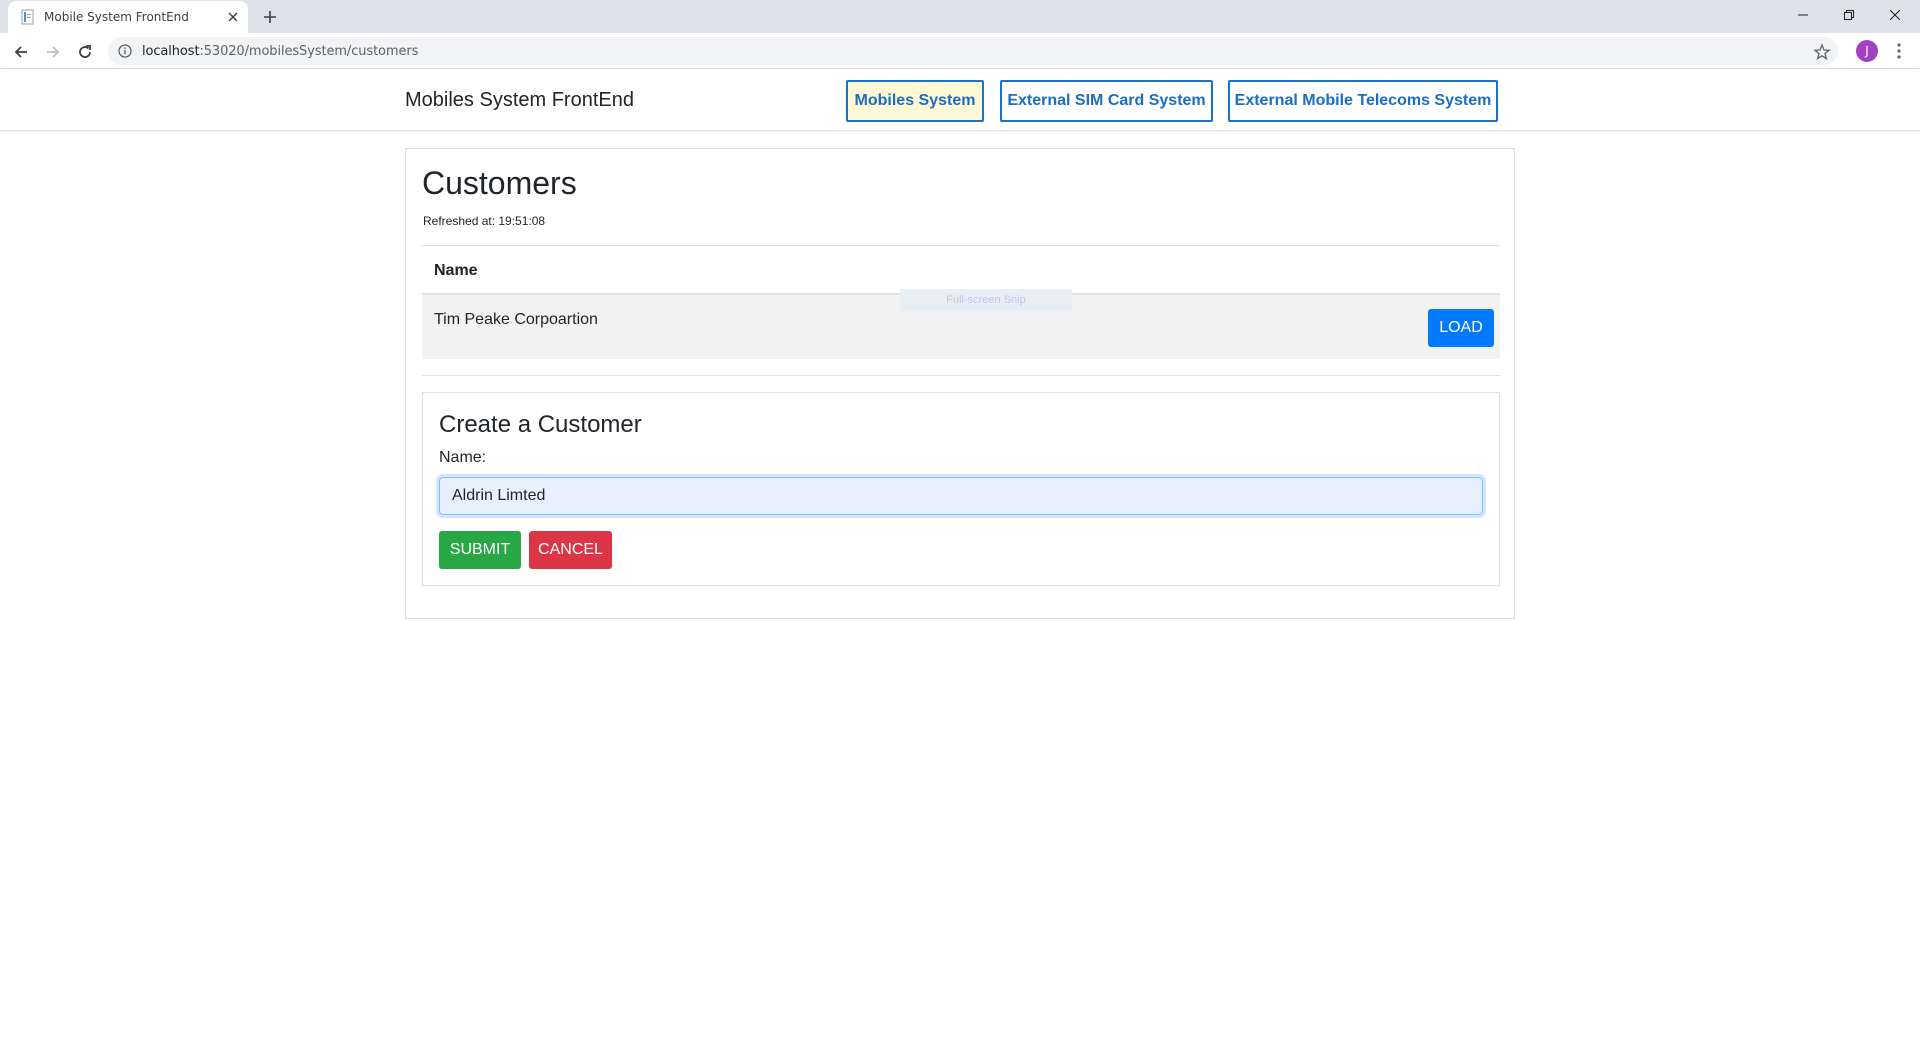 Image resolution: width=1920 pixels, height=1039 pixels. What do you see at coordinates (915, 101) in the screenshot?
I see `nav-mobiles-system: Mobiles System` at bounding box center [915, 101].